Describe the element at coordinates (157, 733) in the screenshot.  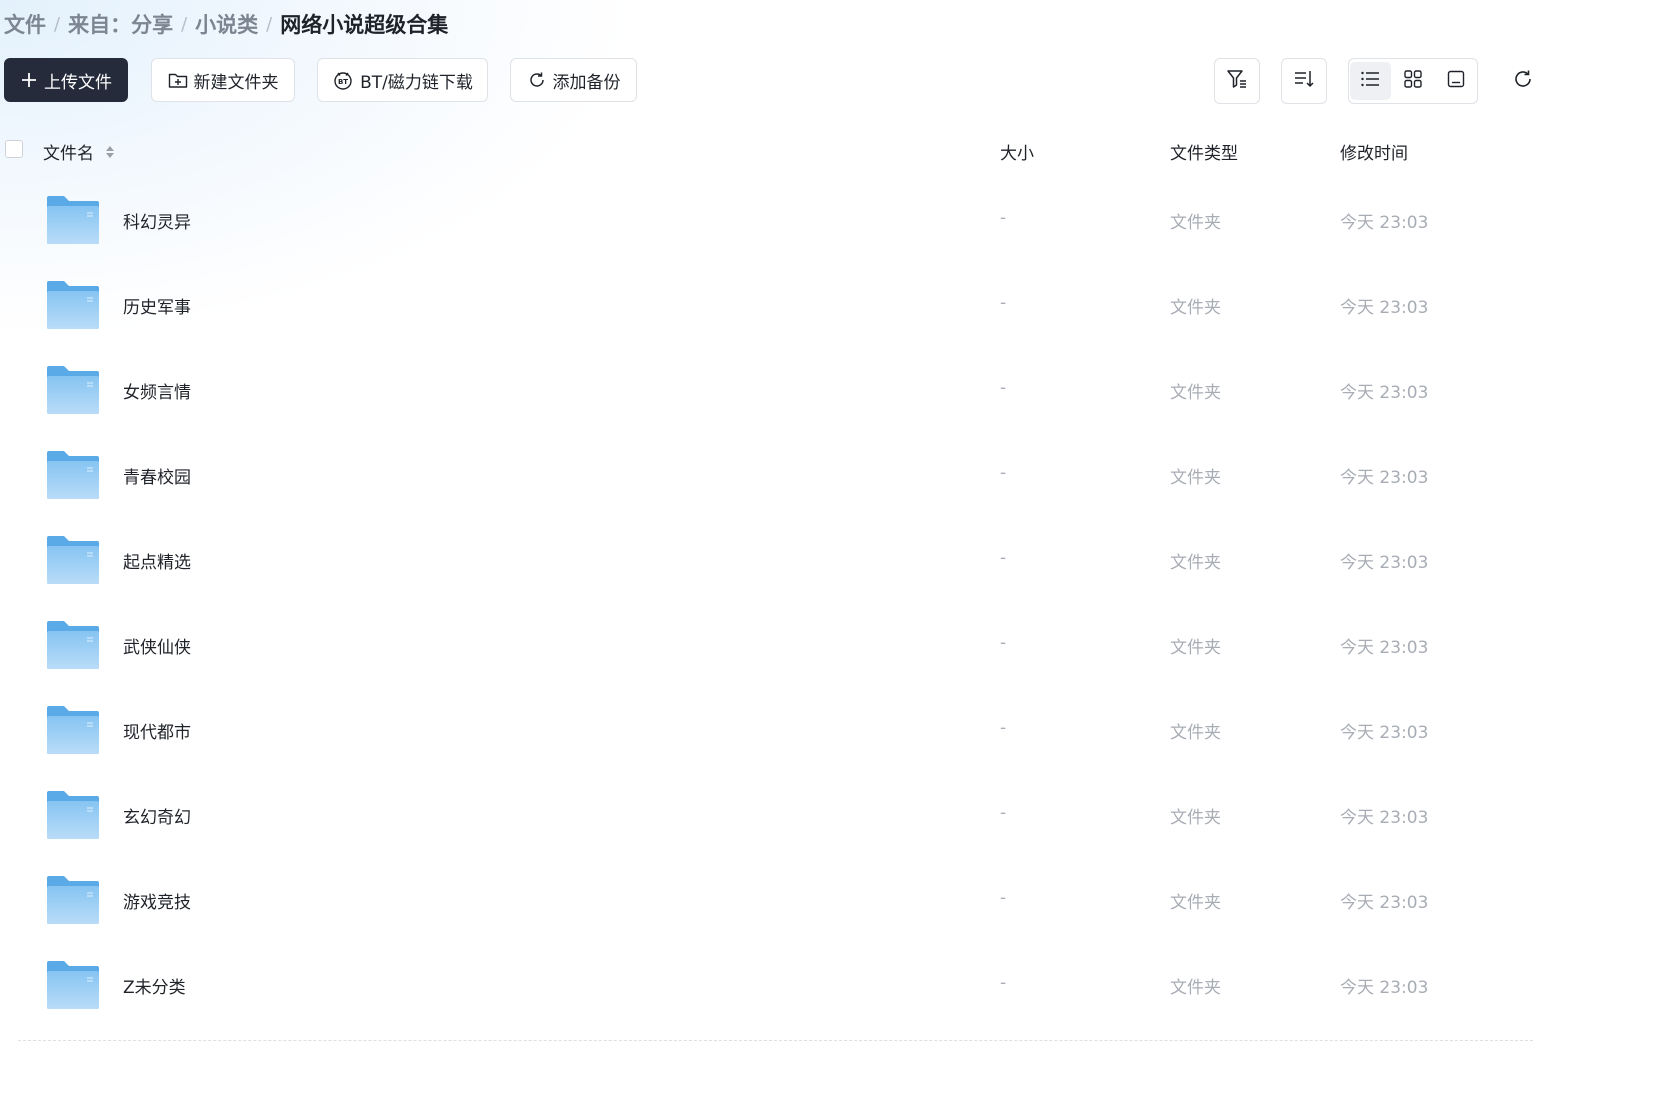
I see `file-name: 现代都市` at that location.